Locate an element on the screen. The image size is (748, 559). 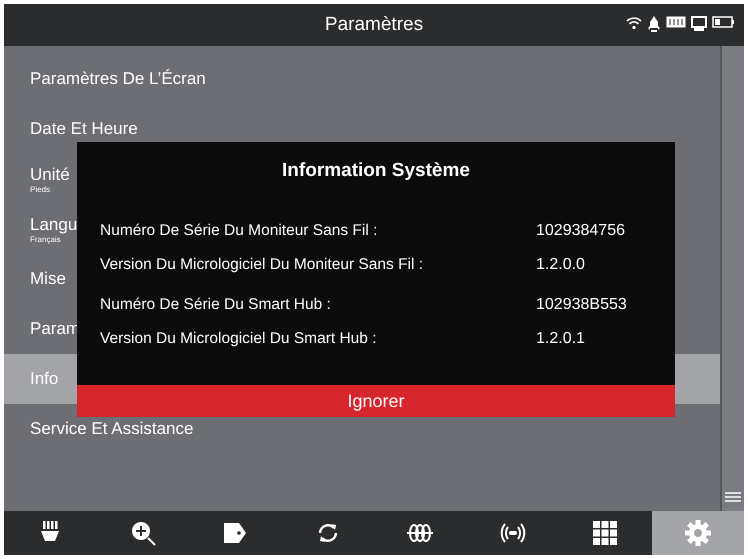
dialog-title: Information Système is located at coordinates (376, 171).